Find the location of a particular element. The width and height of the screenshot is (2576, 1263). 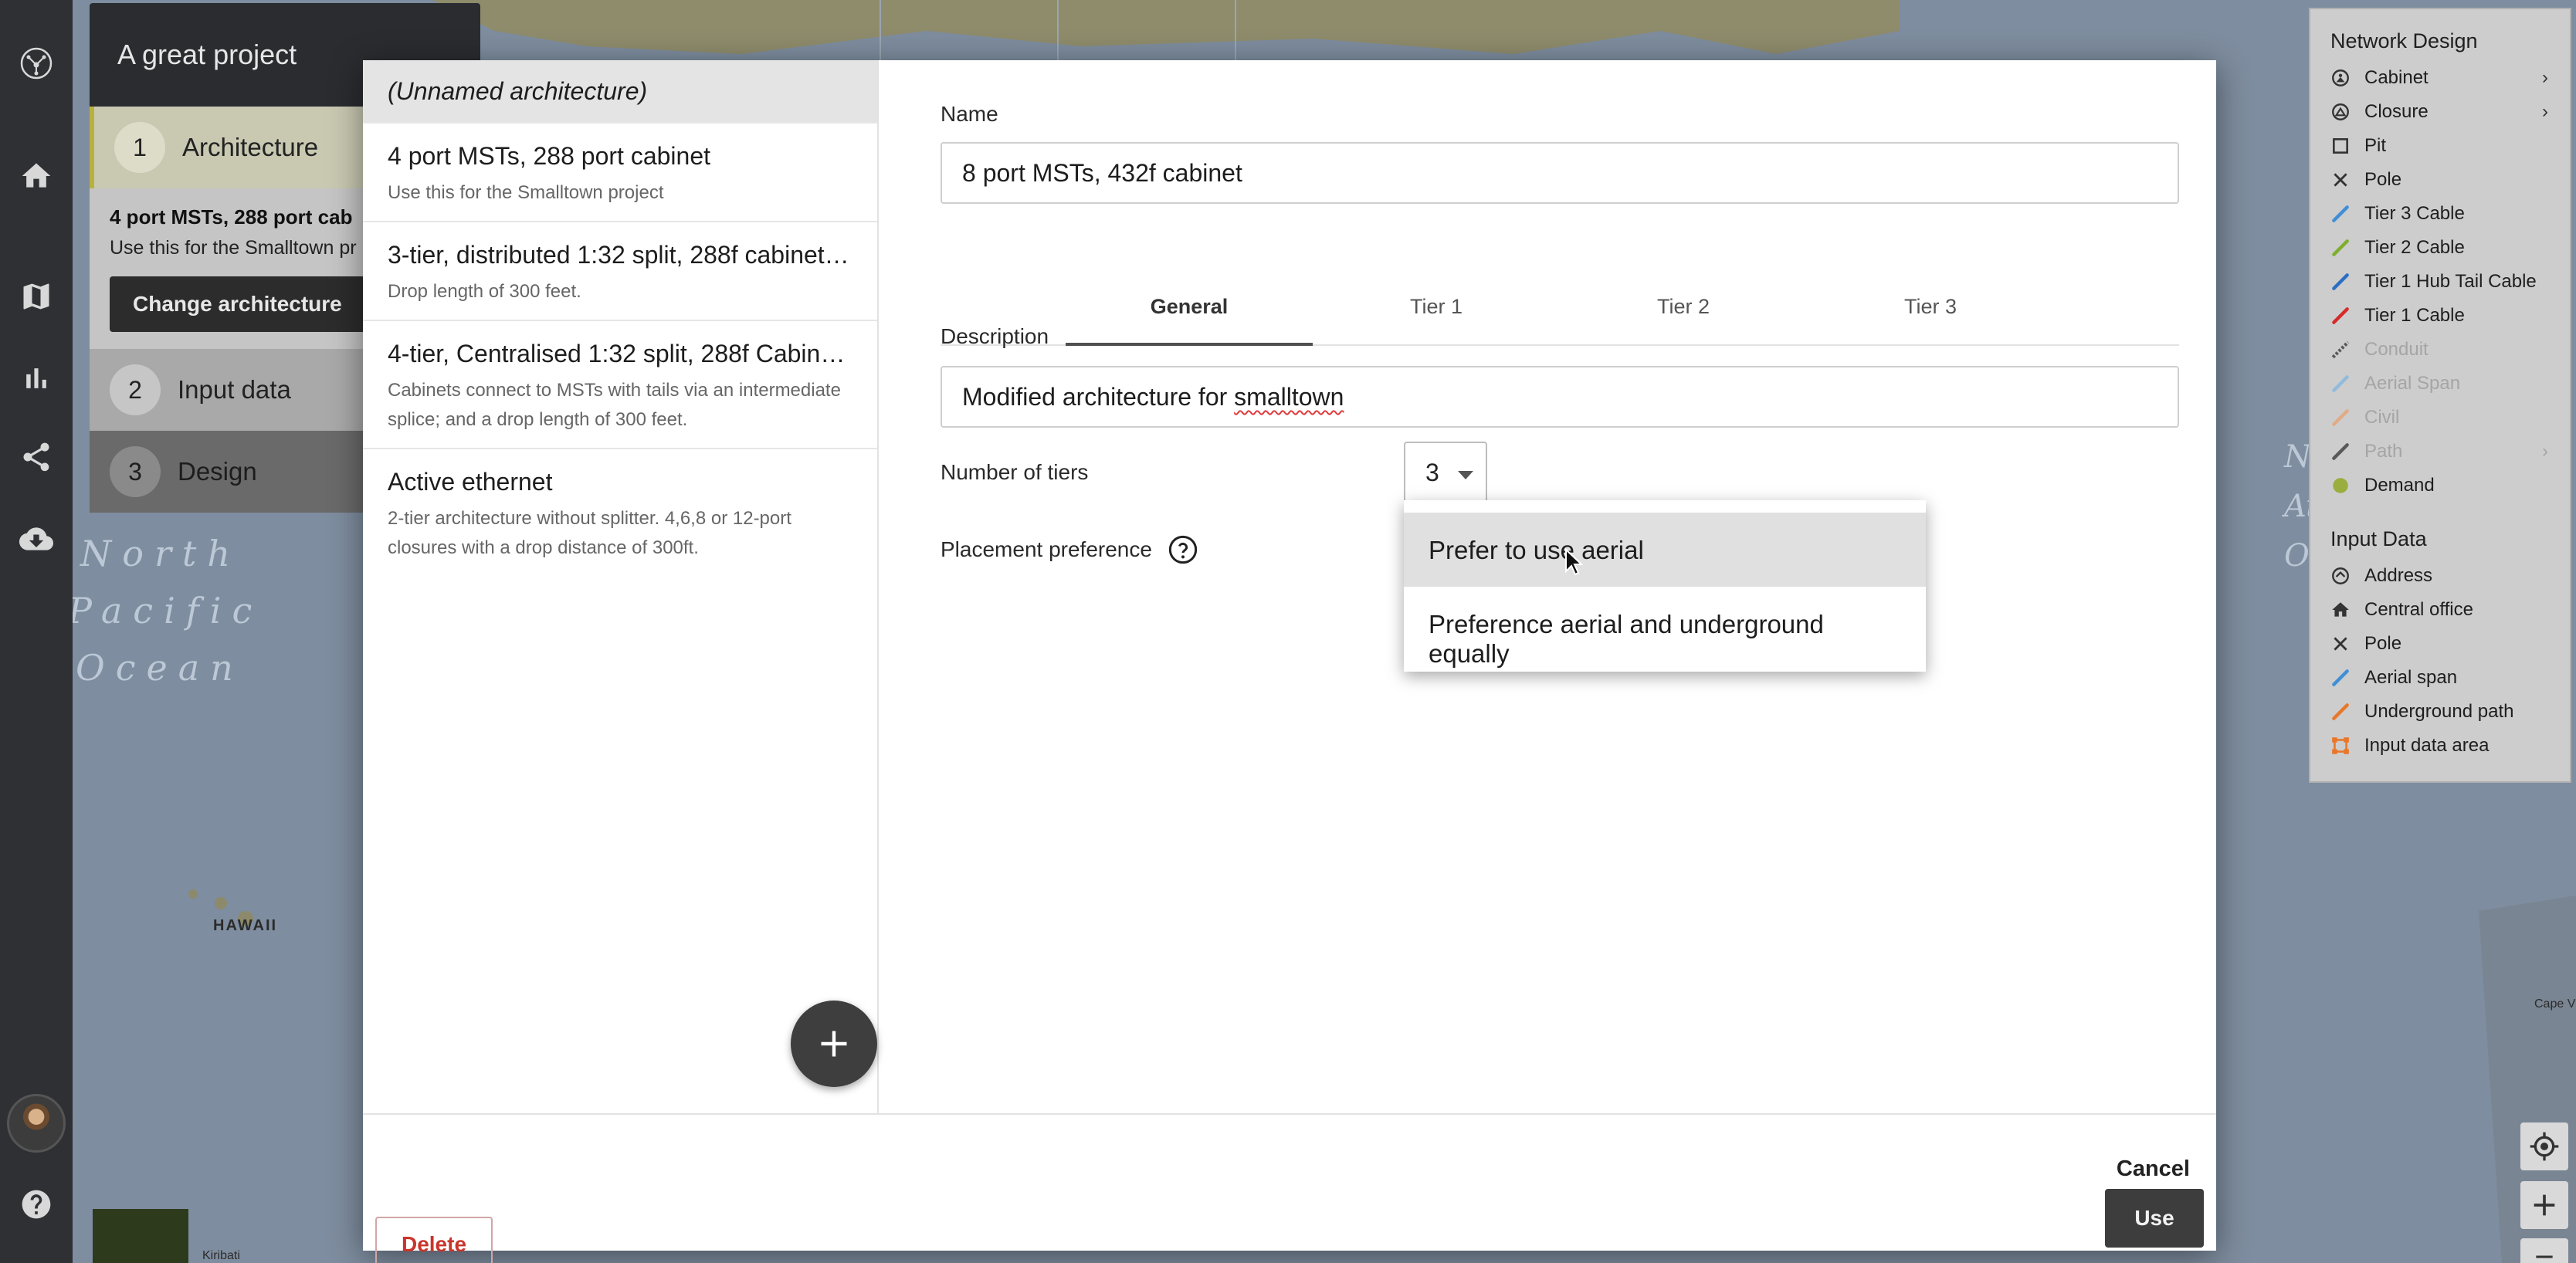

legend-item-closure: Closure › is located at coordinates (2450, 112).